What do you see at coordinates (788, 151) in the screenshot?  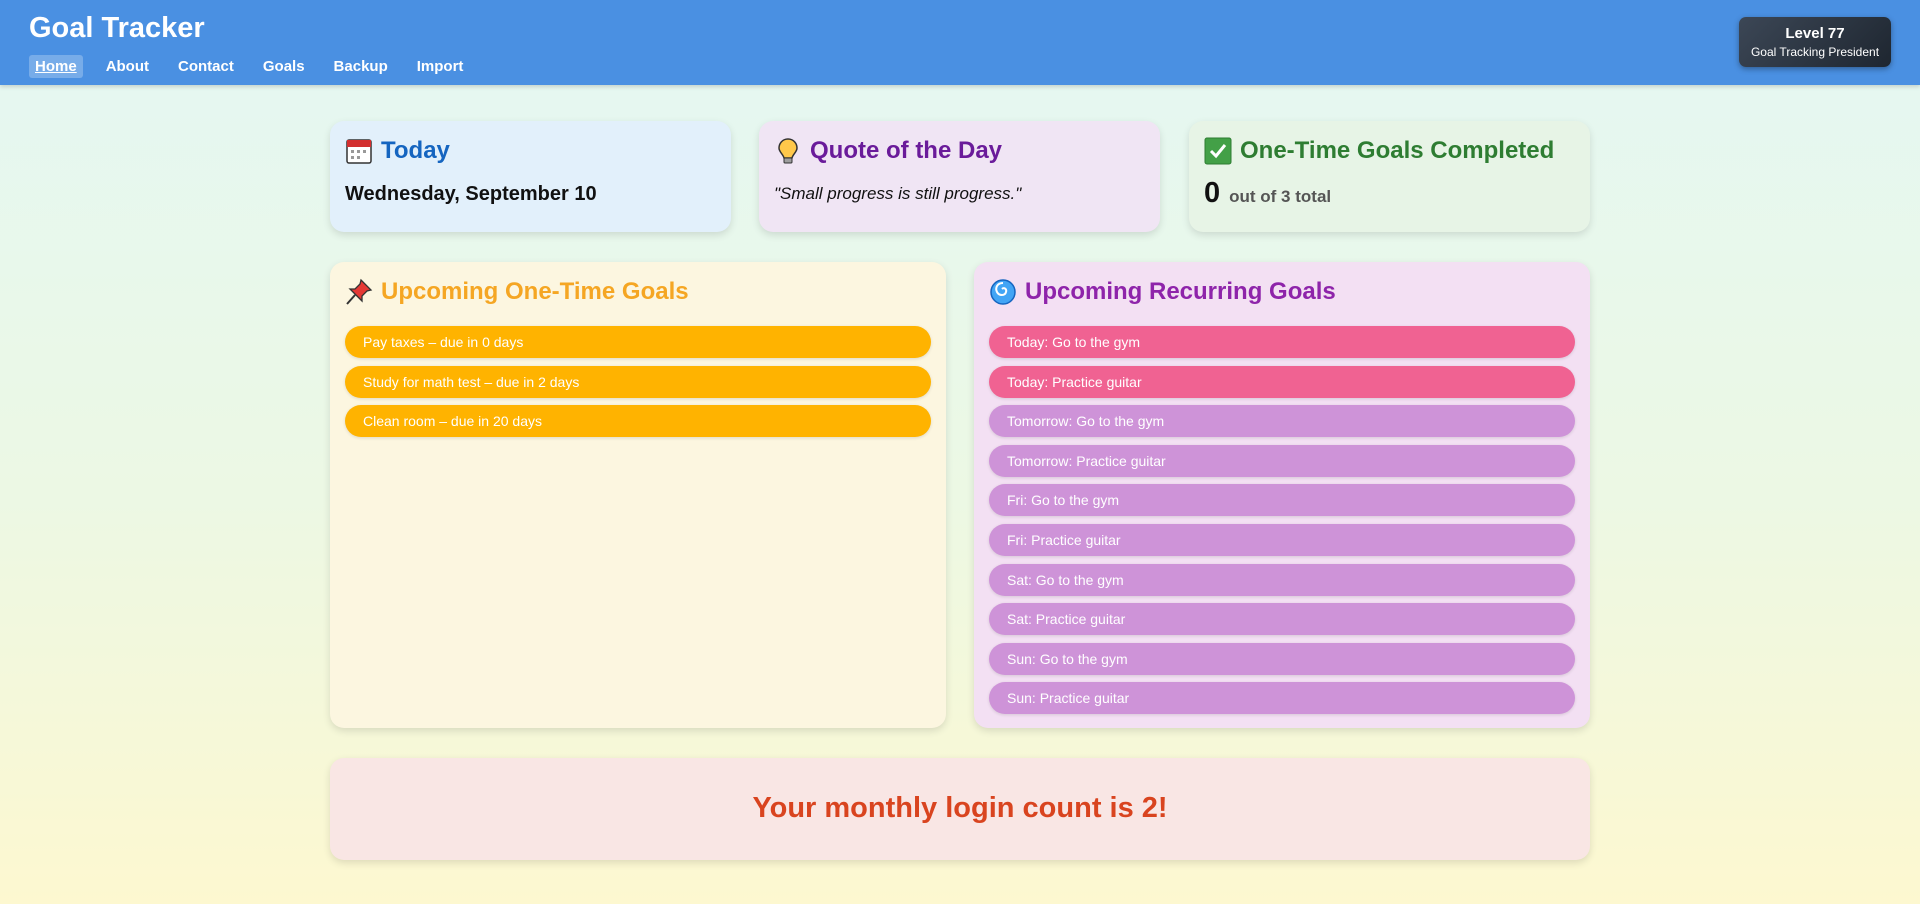 I see `lightbulb-icon` at bounding box center [788, 151].